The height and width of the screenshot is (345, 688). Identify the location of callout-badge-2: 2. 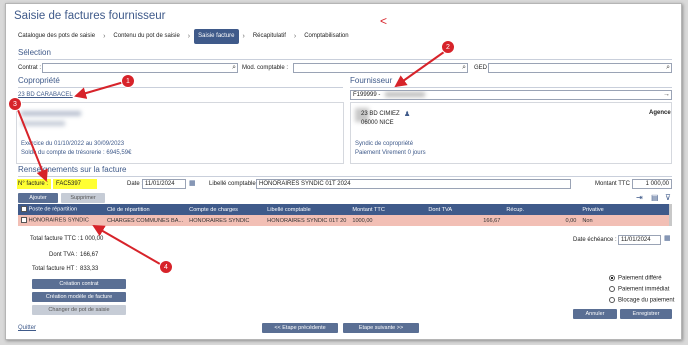
(448, 47).